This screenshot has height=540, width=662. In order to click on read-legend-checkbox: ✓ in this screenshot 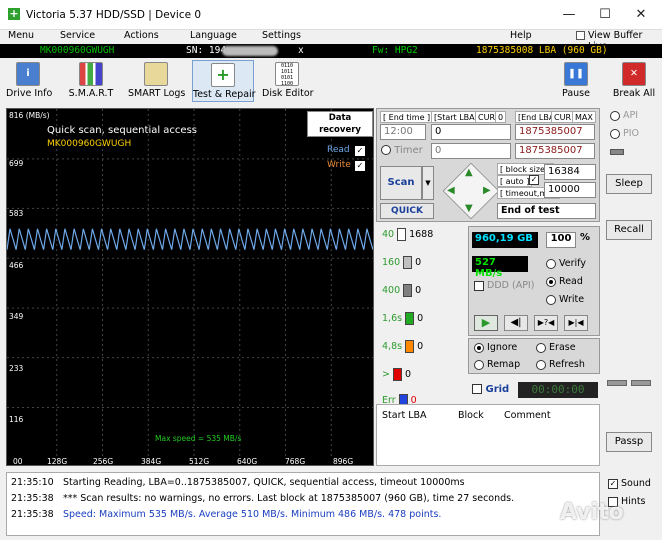, I will do `click(360, 151)`.